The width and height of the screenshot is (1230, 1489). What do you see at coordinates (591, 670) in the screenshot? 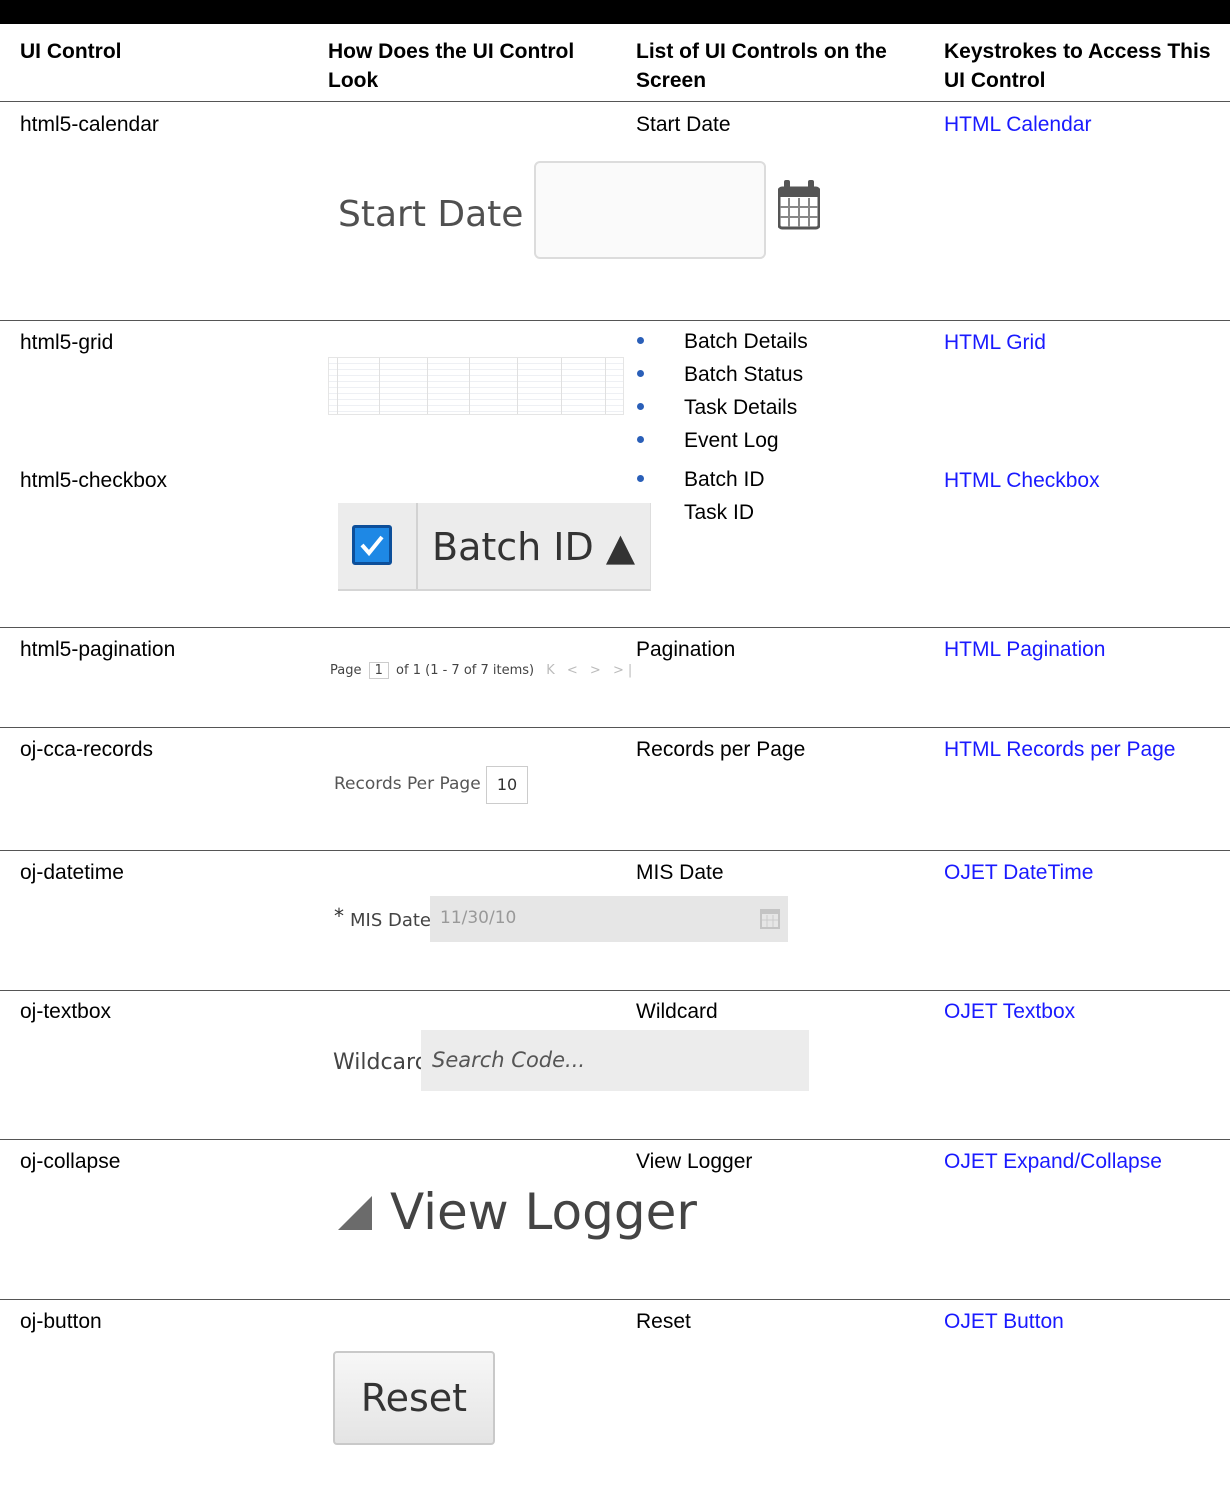
I see `pagination-nav-icons: K < > >|` at bounding box center [591, 670].